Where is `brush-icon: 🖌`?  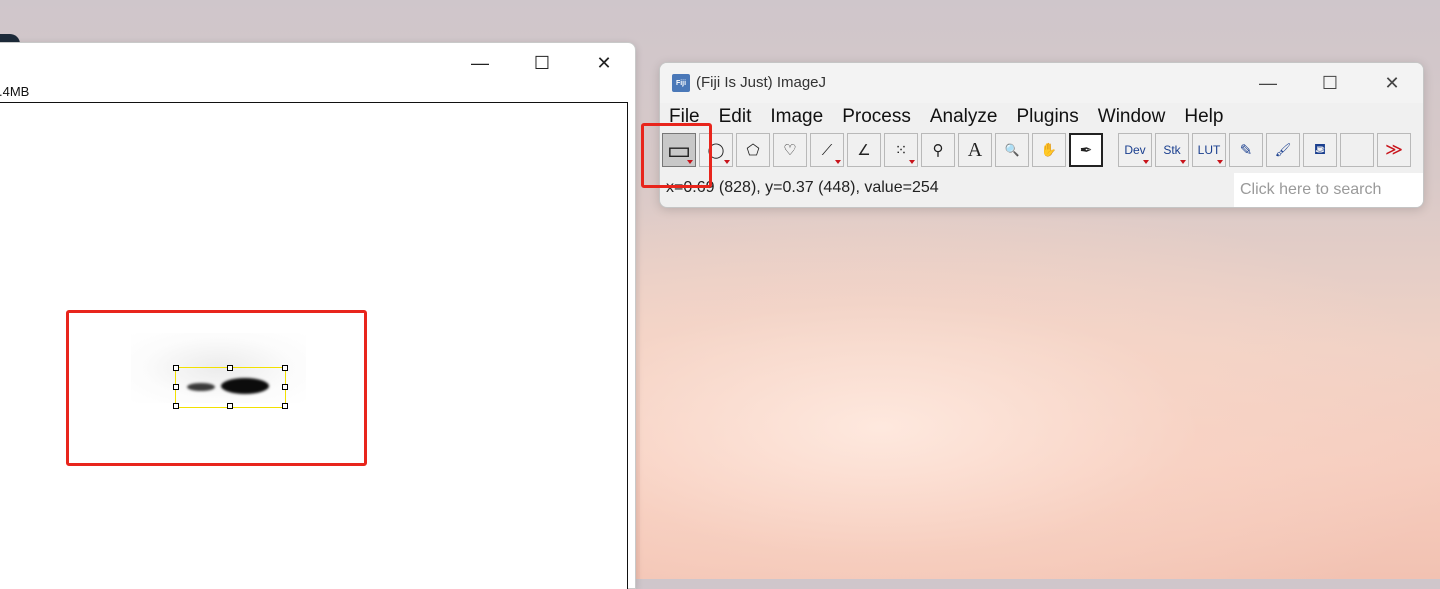 brush-icon: 🖌 is located at coordinates (1283, 149).